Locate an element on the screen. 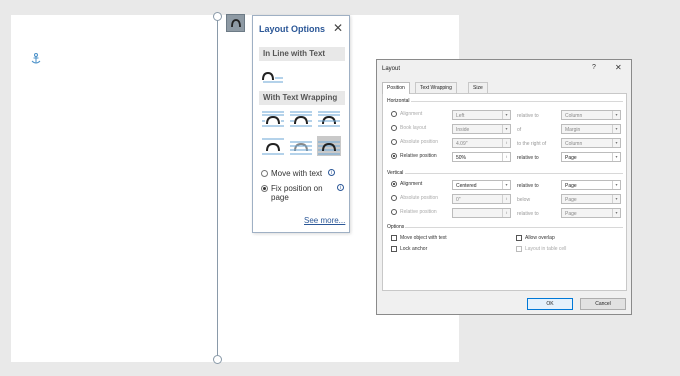  through-wrap-icon is located at coordinates (329, 119).